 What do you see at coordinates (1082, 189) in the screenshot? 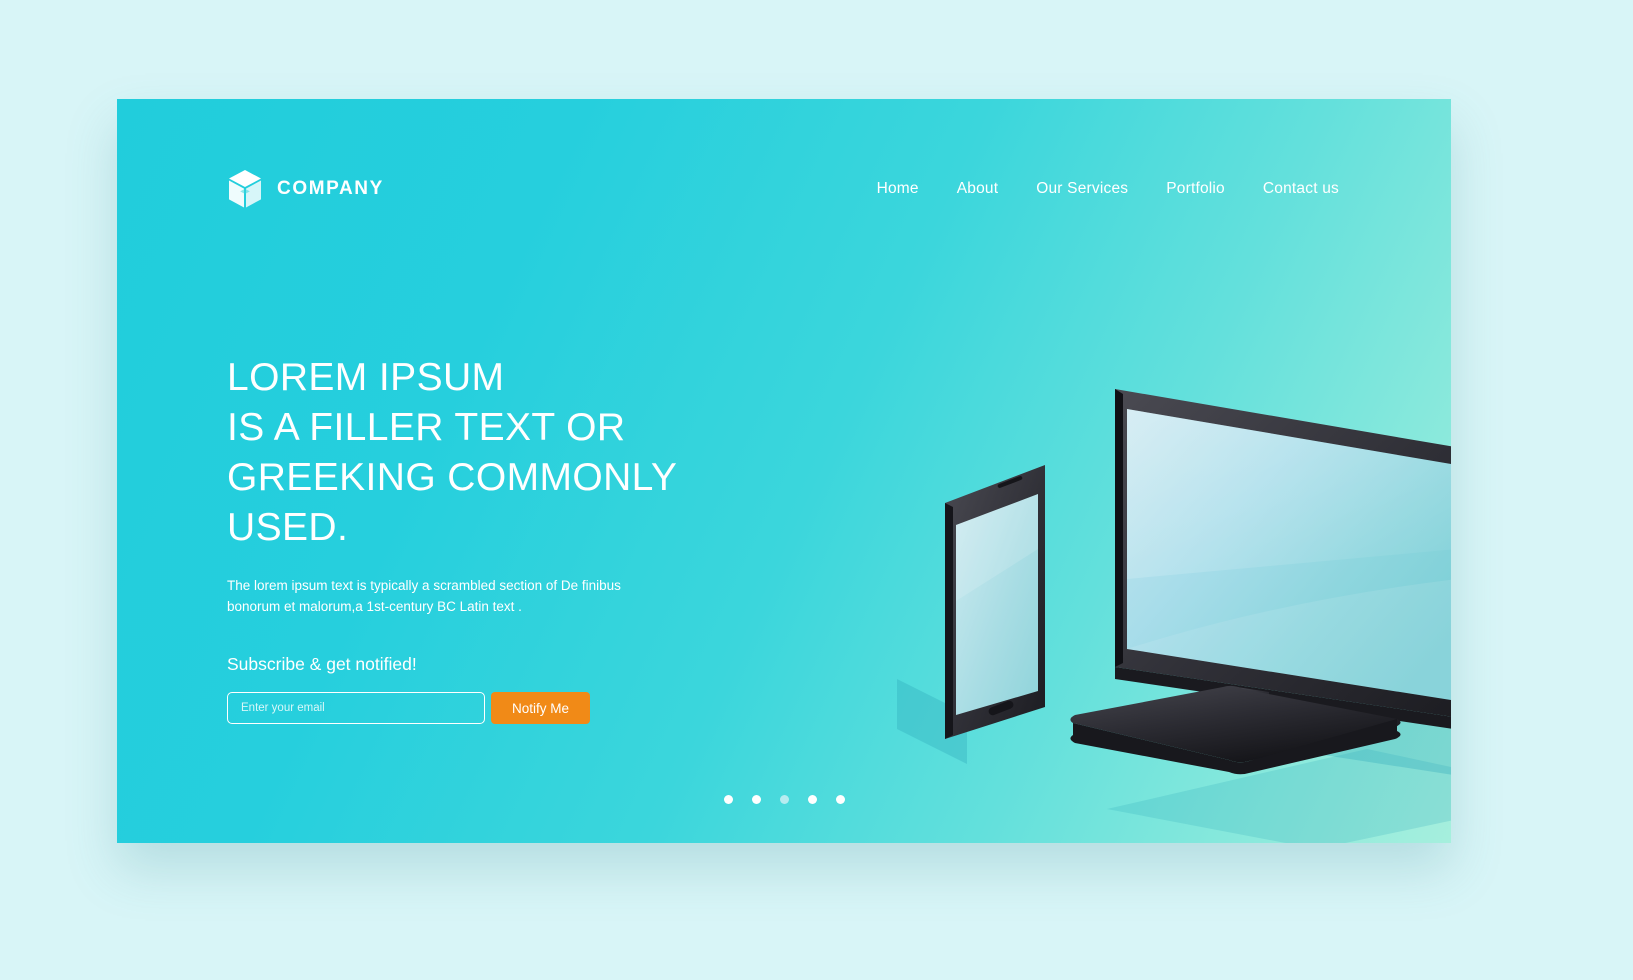
I see `nav-item-our-services: Our Services` at bounding box center [1082, 189].